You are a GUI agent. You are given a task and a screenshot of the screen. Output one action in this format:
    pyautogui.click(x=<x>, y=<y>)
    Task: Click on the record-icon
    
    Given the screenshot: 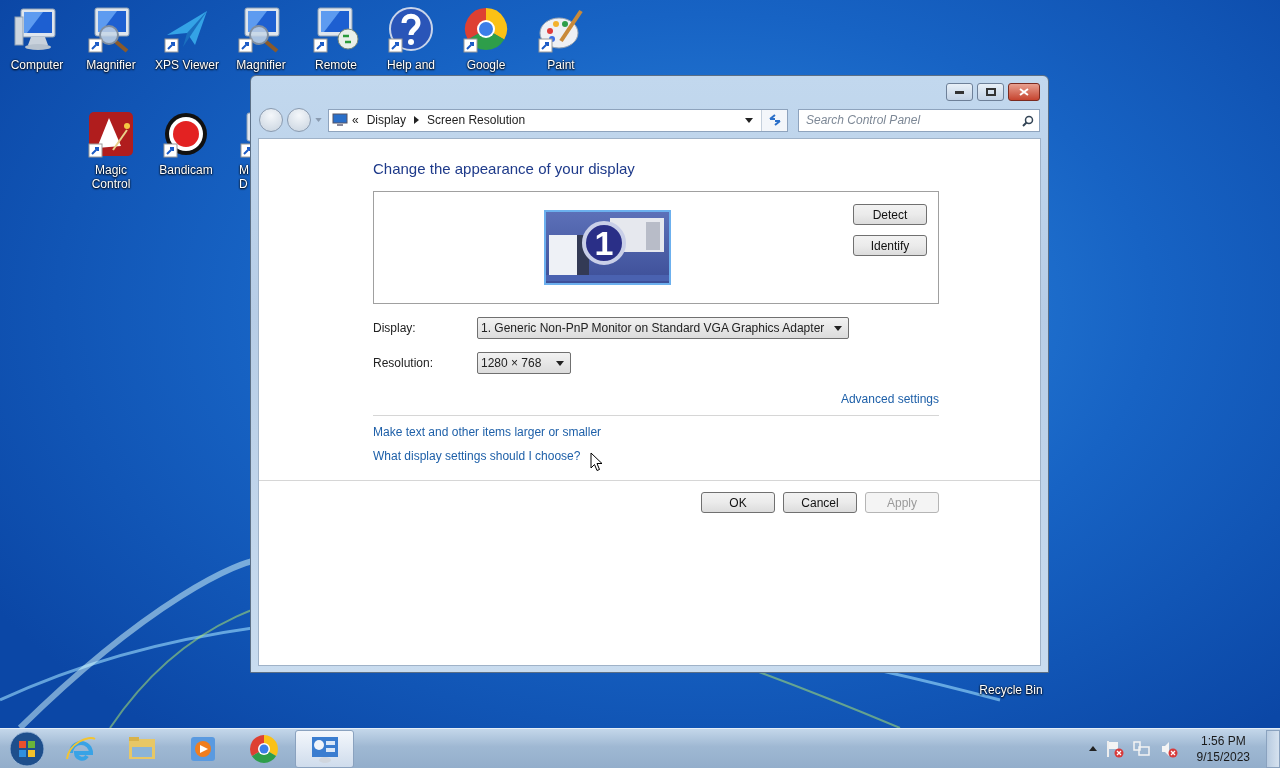 What is the action you would take?
    pyautogui.click(x=186, y=134)
    